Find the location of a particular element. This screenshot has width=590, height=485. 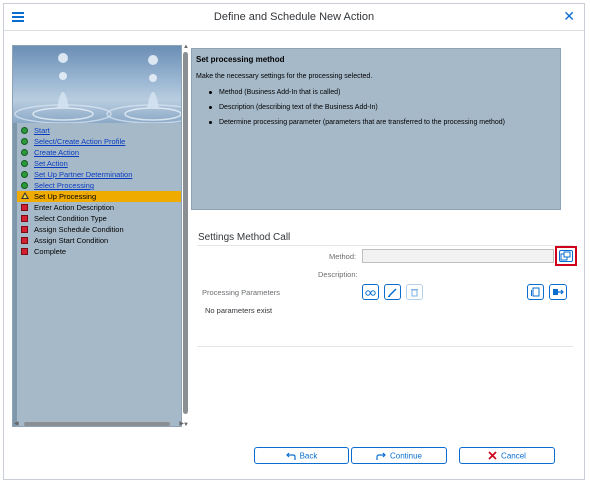

wizard-step: Select Processing is located at coordinates (99, 185).